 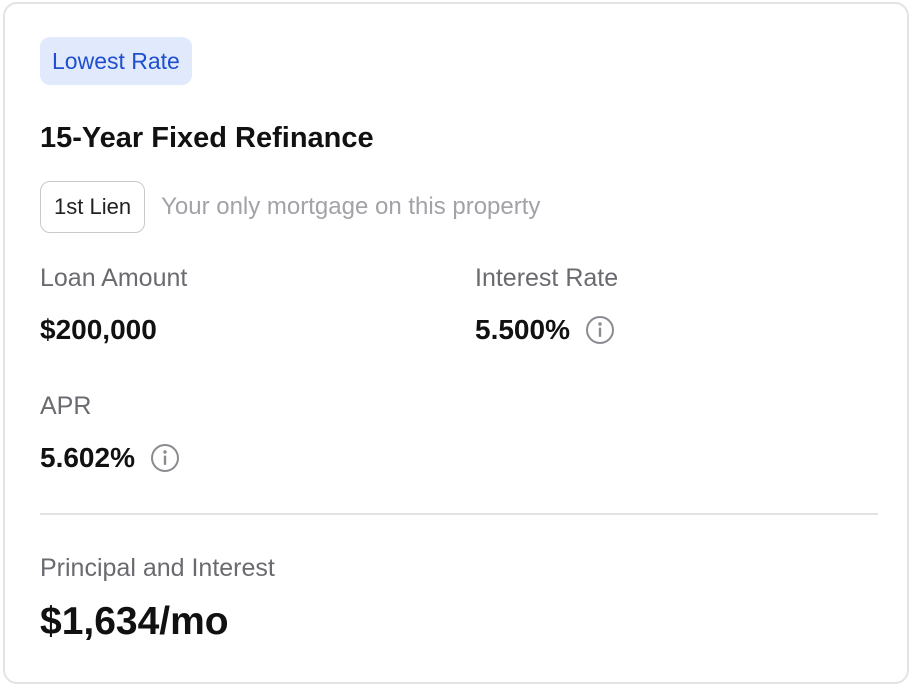 I want to click on loan-amount-value: $200,000, so click(x=98, y=330).